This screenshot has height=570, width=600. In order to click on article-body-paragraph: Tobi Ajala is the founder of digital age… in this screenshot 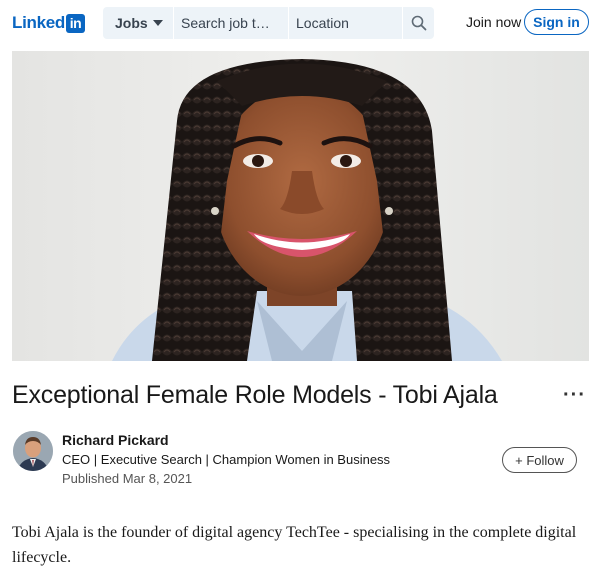, I will do `click(294, 545)`.